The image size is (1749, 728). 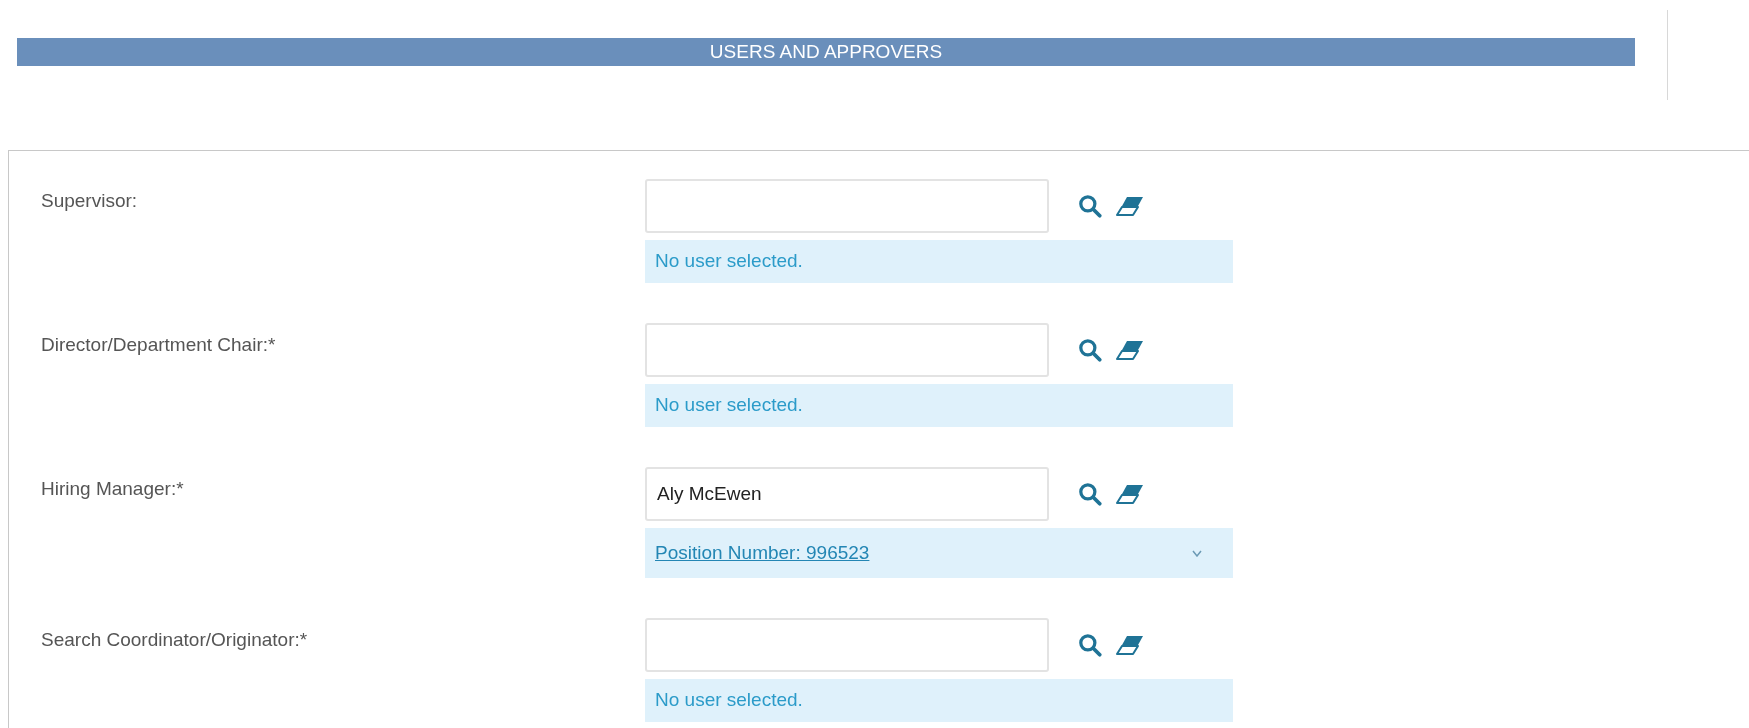 What do you see at coordinates (847, 494) in the screenshot?
I see `user-field: Aly McEwen` at bounding box center [847, 494].